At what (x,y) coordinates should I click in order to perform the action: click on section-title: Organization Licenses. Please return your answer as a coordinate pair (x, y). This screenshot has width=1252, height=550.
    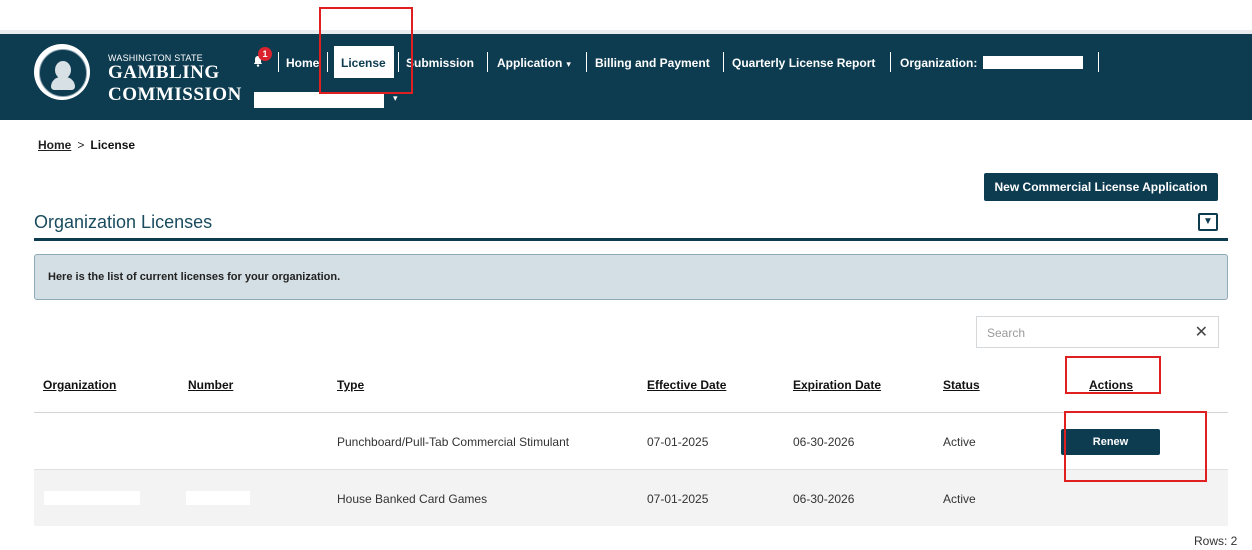
    Looking at the image, I should click on (123, 222).